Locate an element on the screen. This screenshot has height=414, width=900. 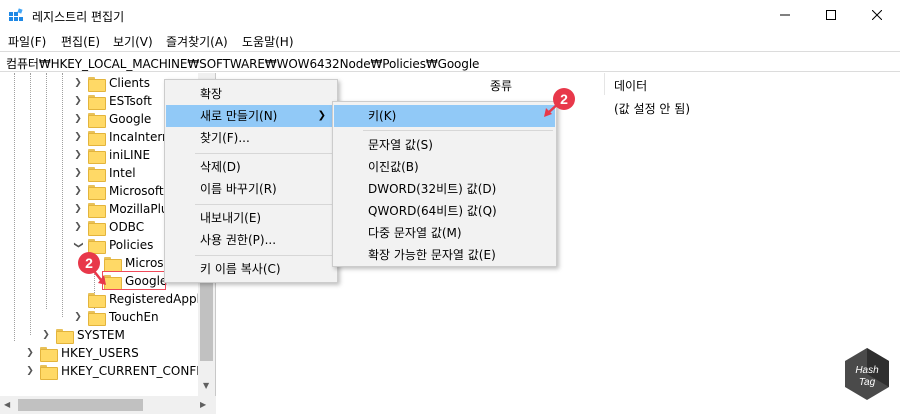
menu-item-new: 새로 만들기(N) ❯ is located at coordinates (251, 116).